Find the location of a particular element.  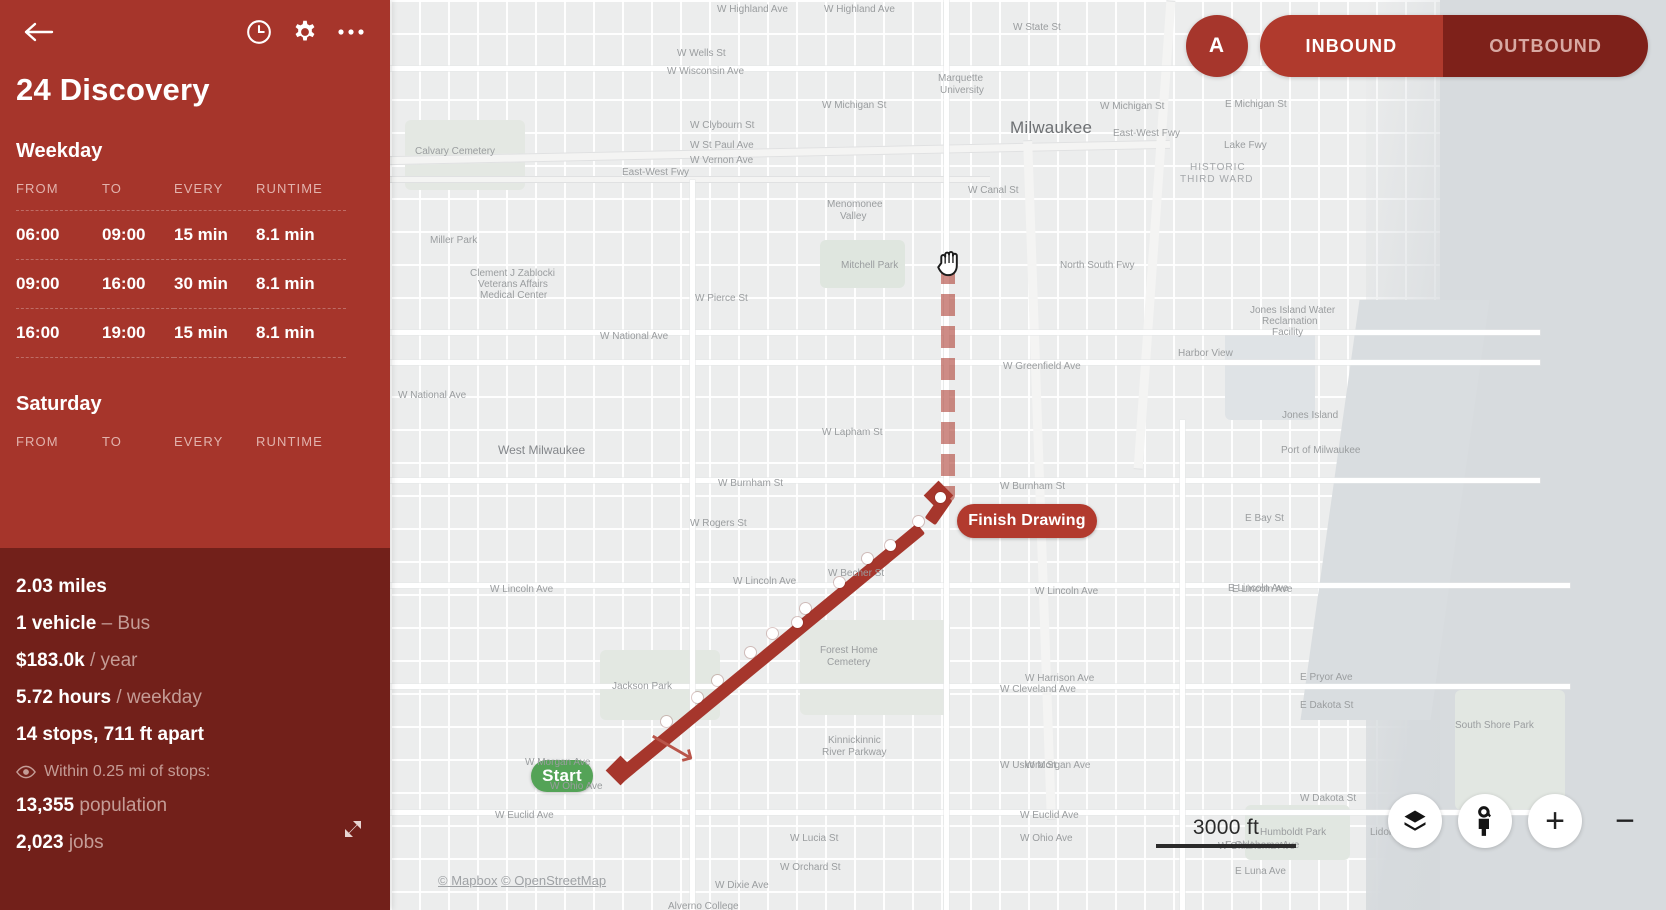

street-view-button is located at coordinates (1485, 821).